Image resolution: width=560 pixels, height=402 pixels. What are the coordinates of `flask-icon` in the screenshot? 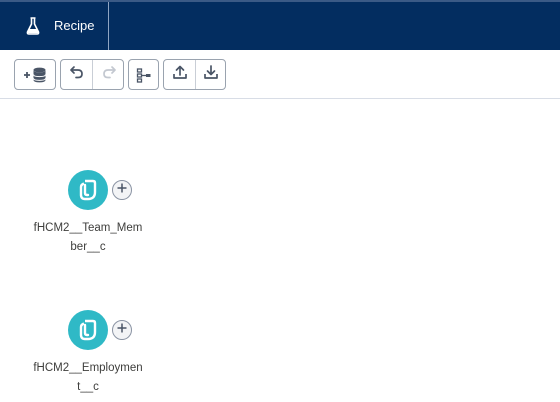 It's located at (33, 26).